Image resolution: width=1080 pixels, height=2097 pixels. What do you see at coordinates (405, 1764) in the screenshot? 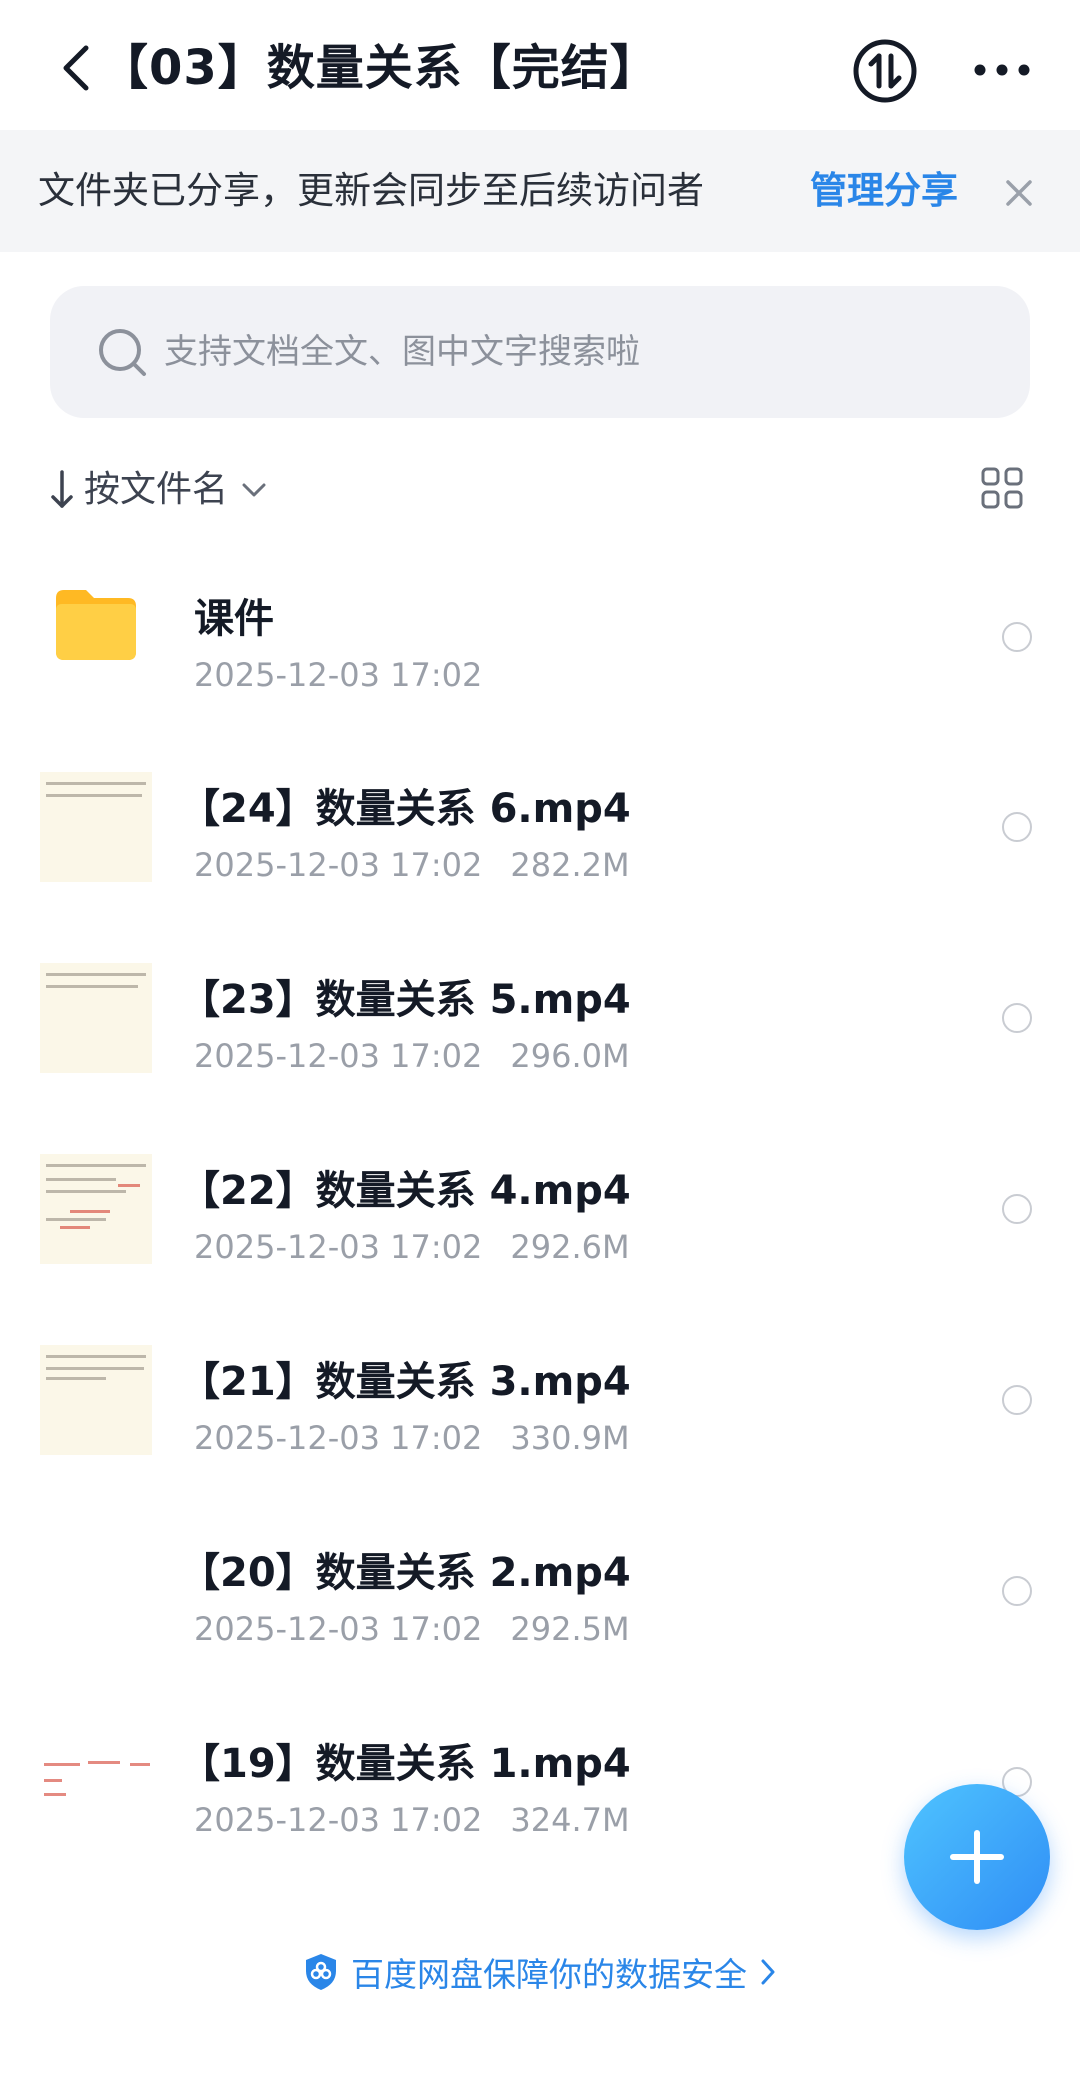
I see `file-name: 【19】数量关系 1.mp4` at bounding box center [405, 1764].